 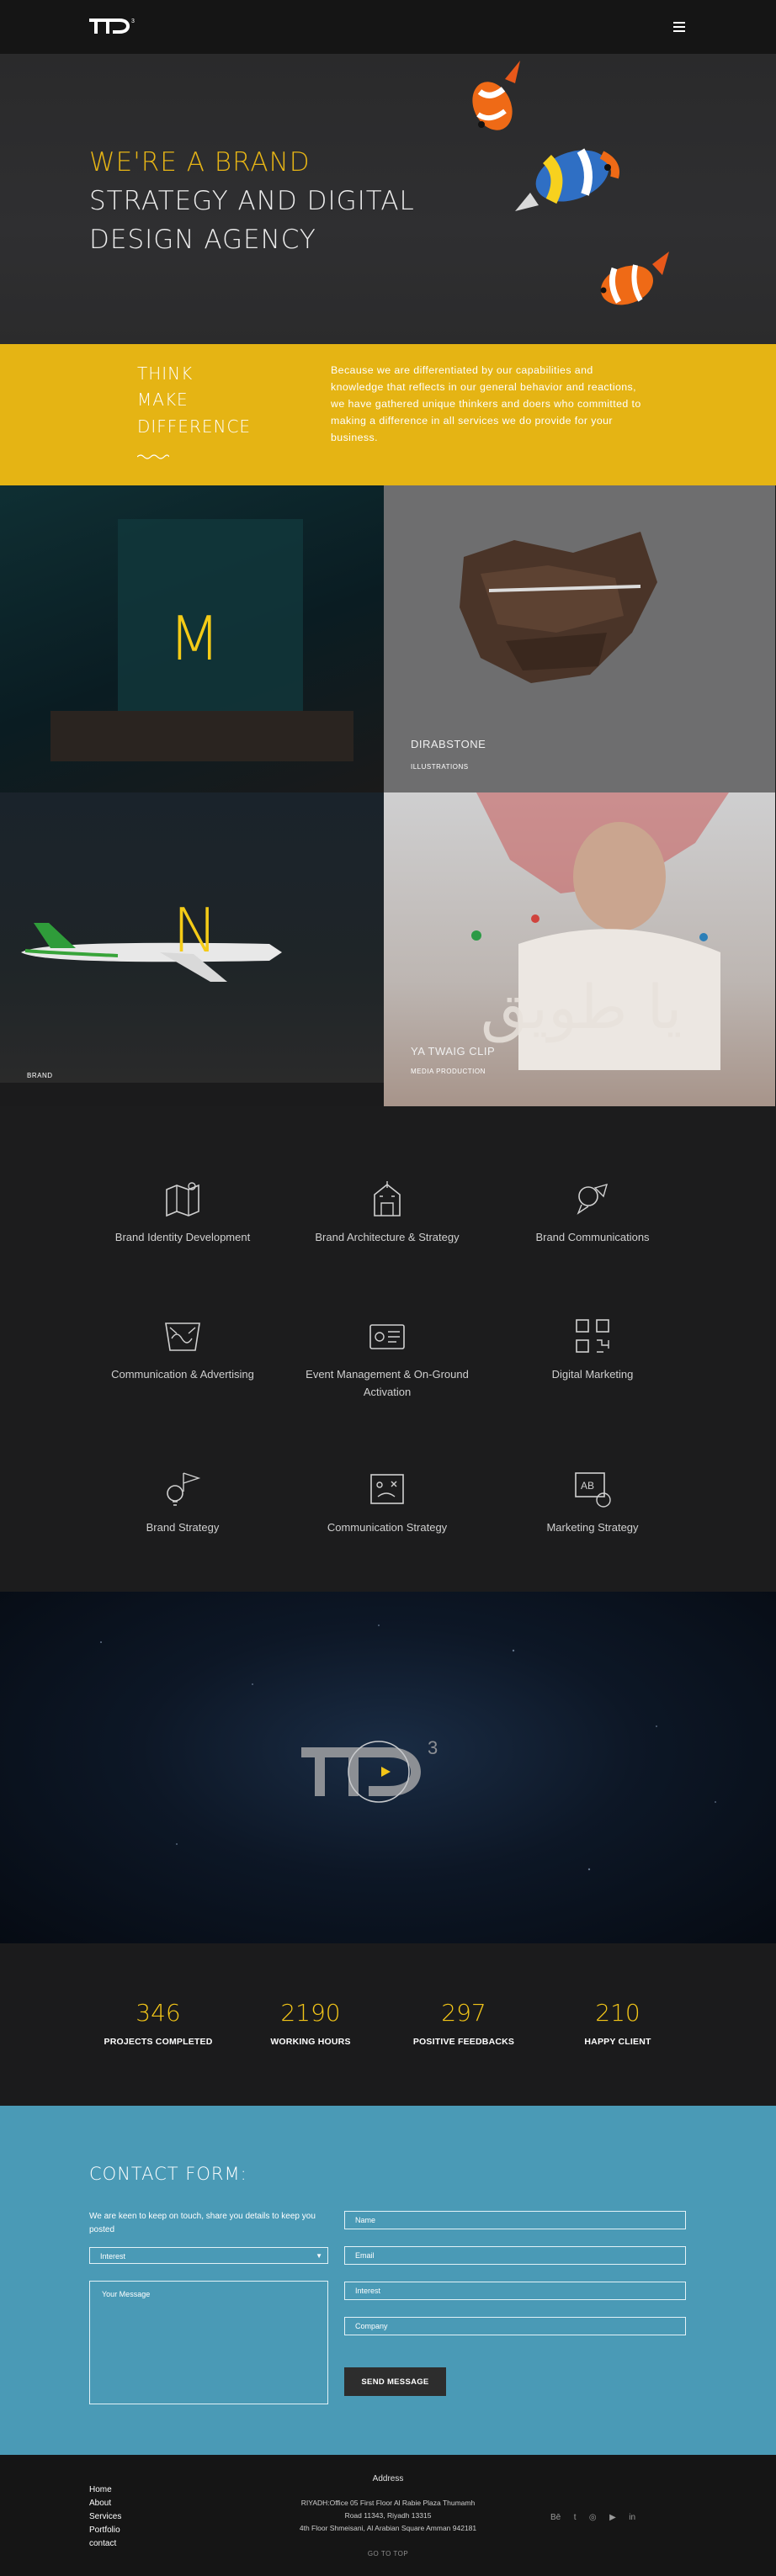 What do you see at coordinates (463, 2013) in the screenshot?
I see `stat-value: 297` at bounding box center [463, 2013].